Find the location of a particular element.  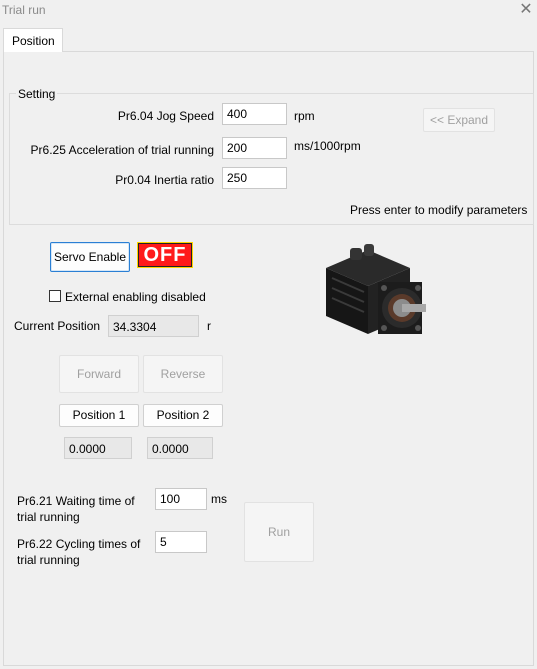

waiting-time-label-line2: trial running is located at coordinates (48, 517).